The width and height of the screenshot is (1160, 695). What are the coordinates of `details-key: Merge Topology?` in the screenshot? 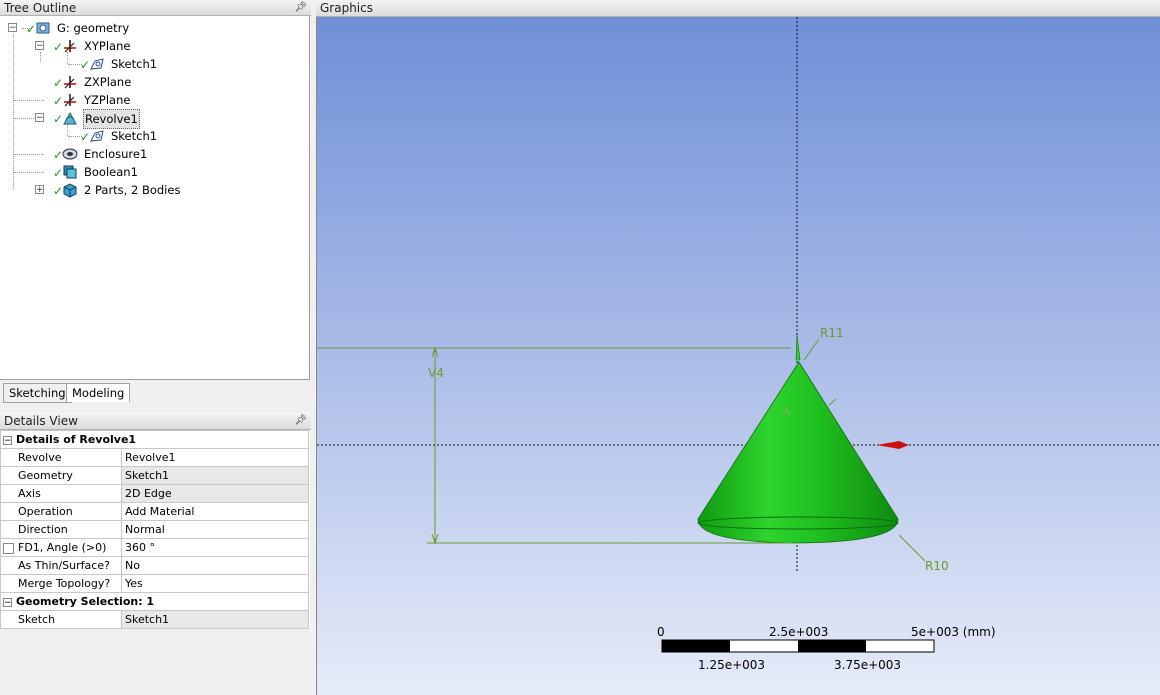 It's located at (61, 583).